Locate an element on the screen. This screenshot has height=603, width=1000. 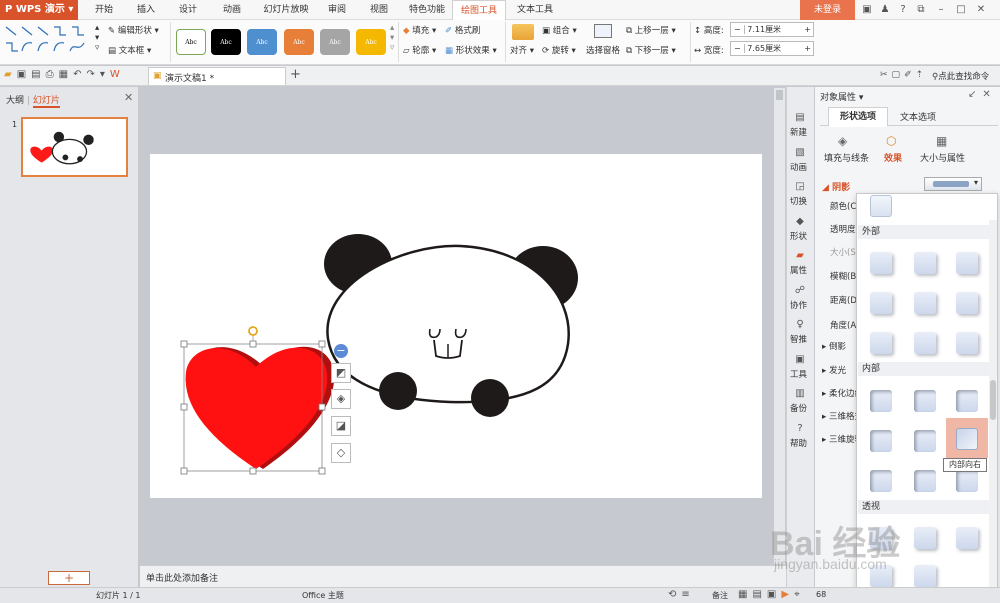
tab-outline: 大纲 is located at coordinates (15, 101).